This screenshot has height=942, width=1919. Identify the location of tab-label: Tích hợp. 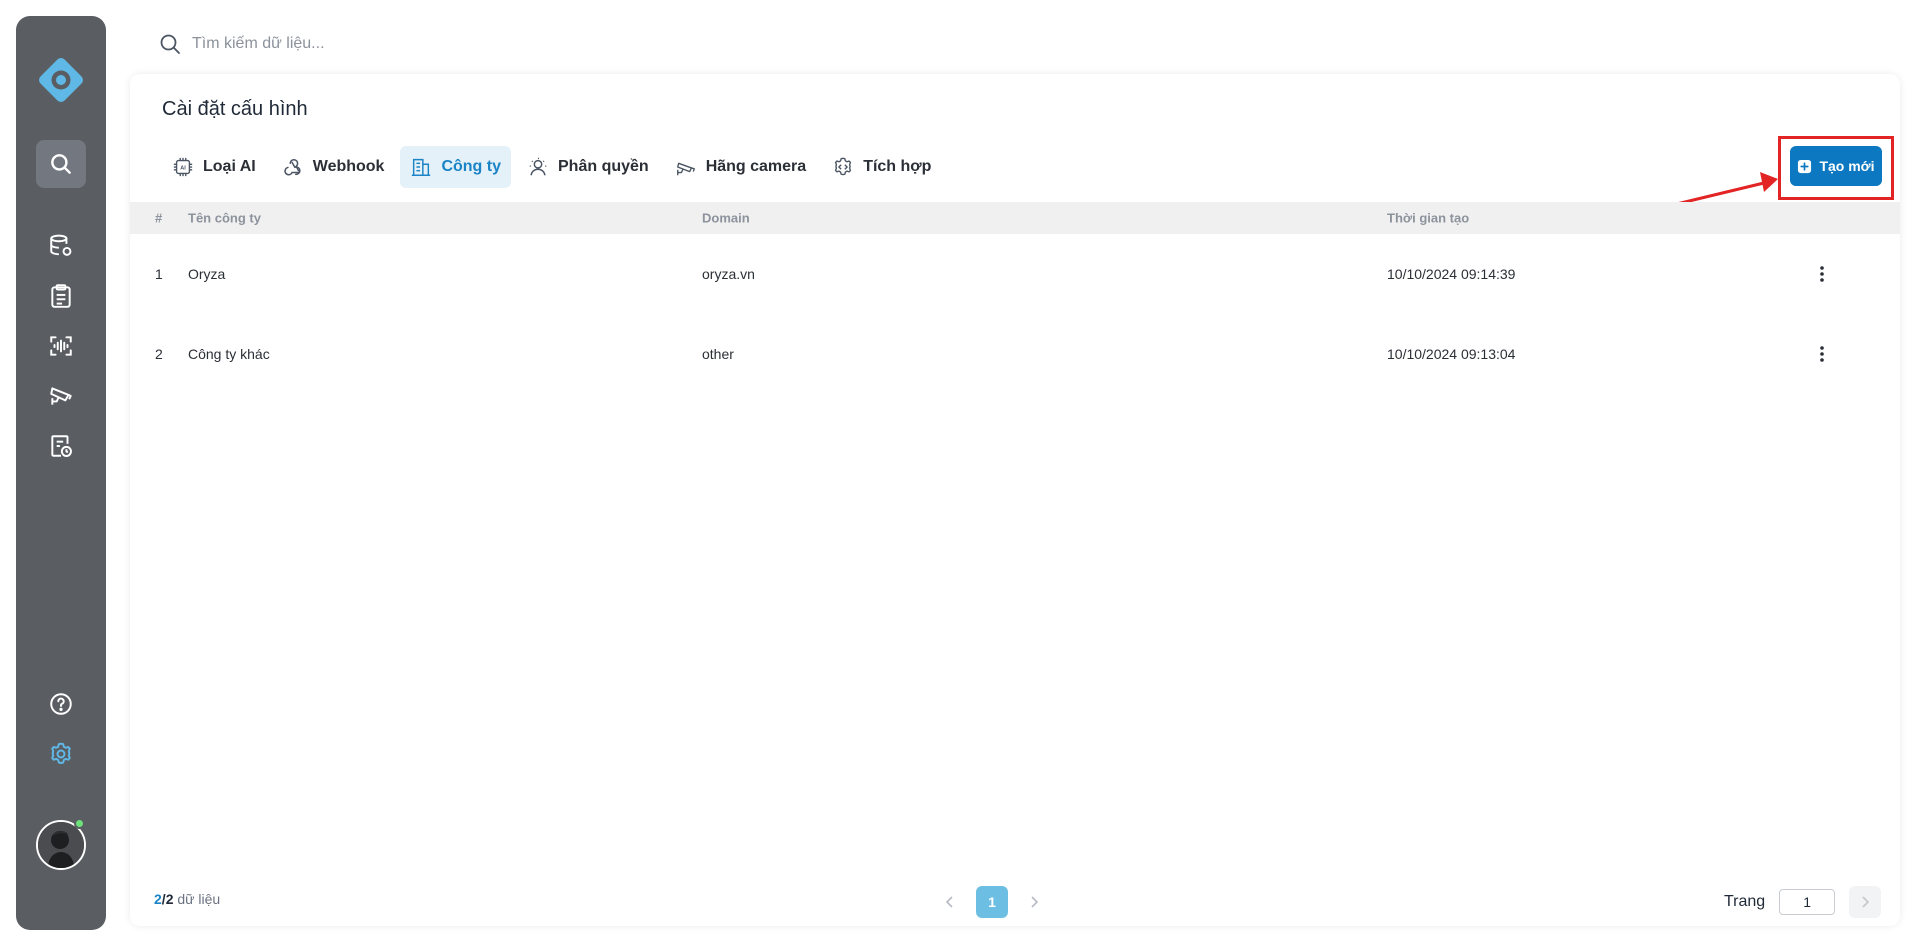
(897, 166).